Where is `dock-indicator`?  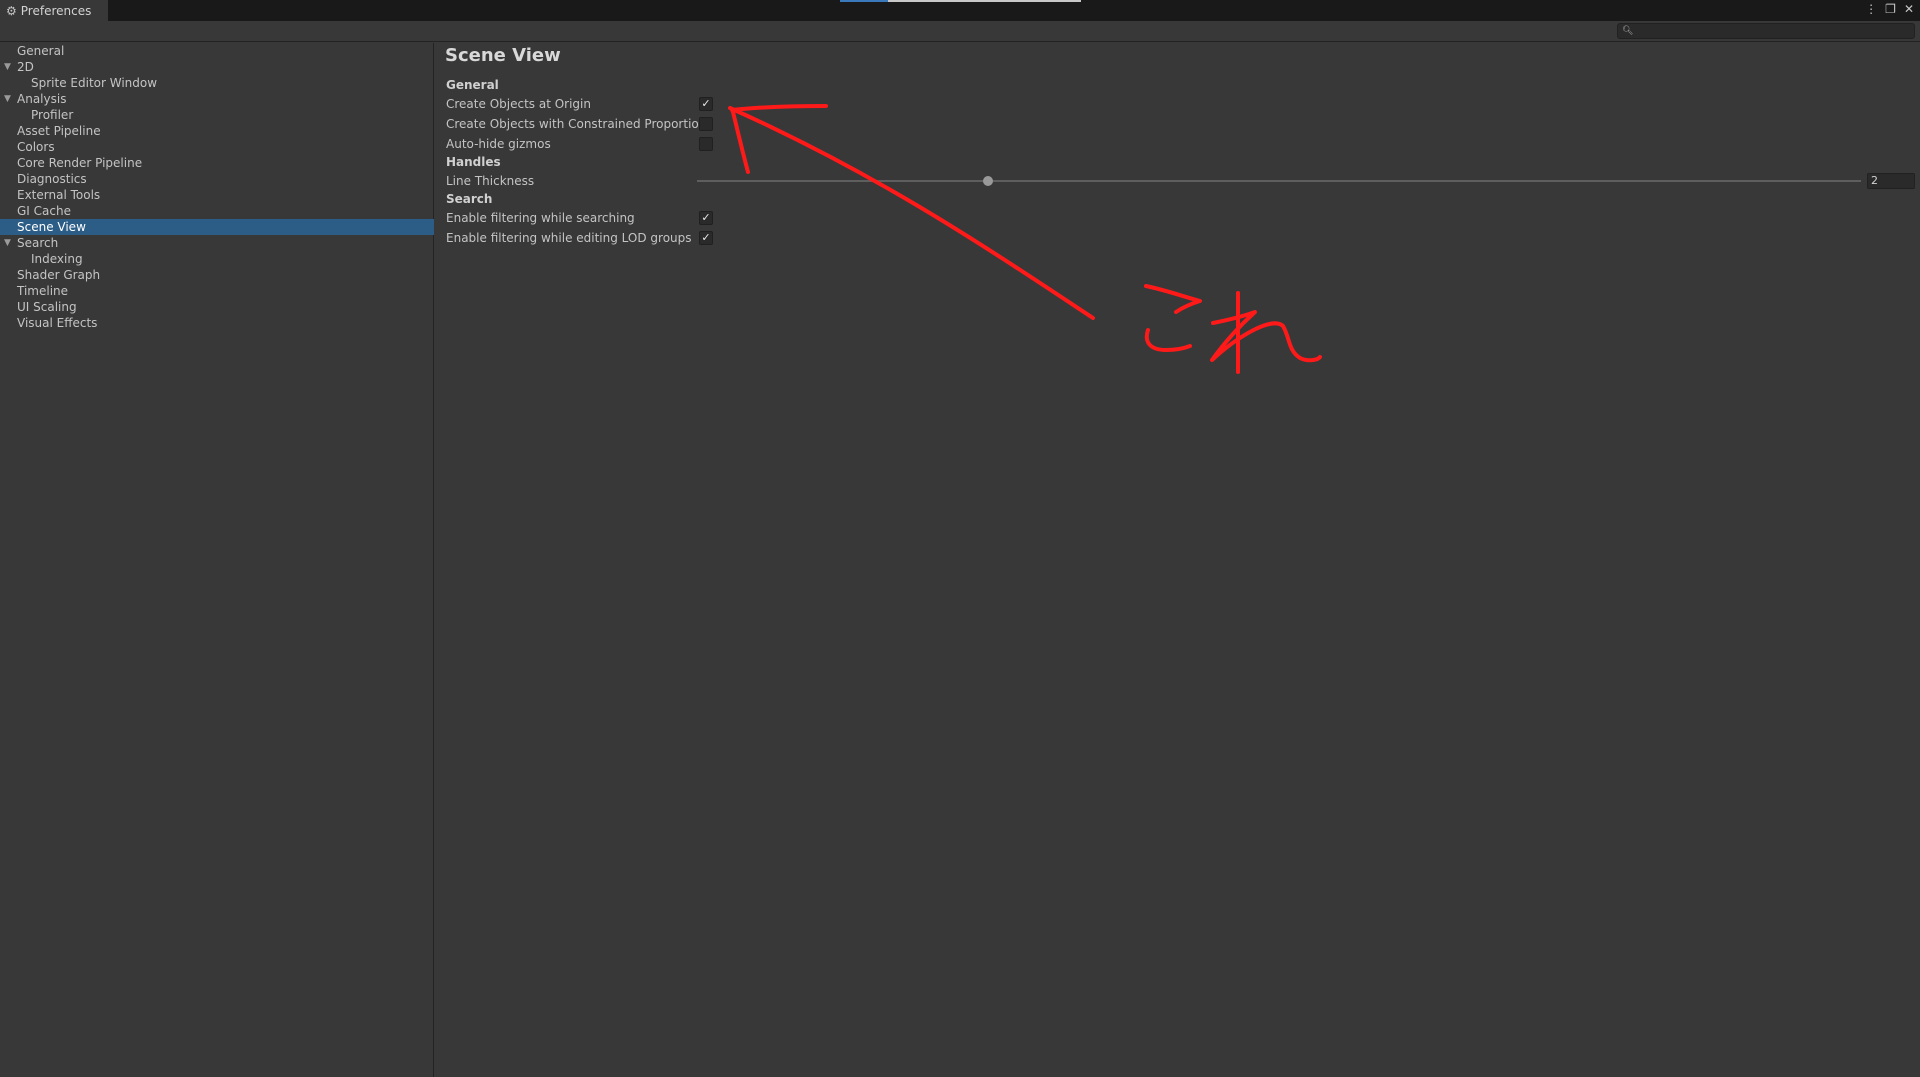 dock-indicator is located at coordinates (864, 1).